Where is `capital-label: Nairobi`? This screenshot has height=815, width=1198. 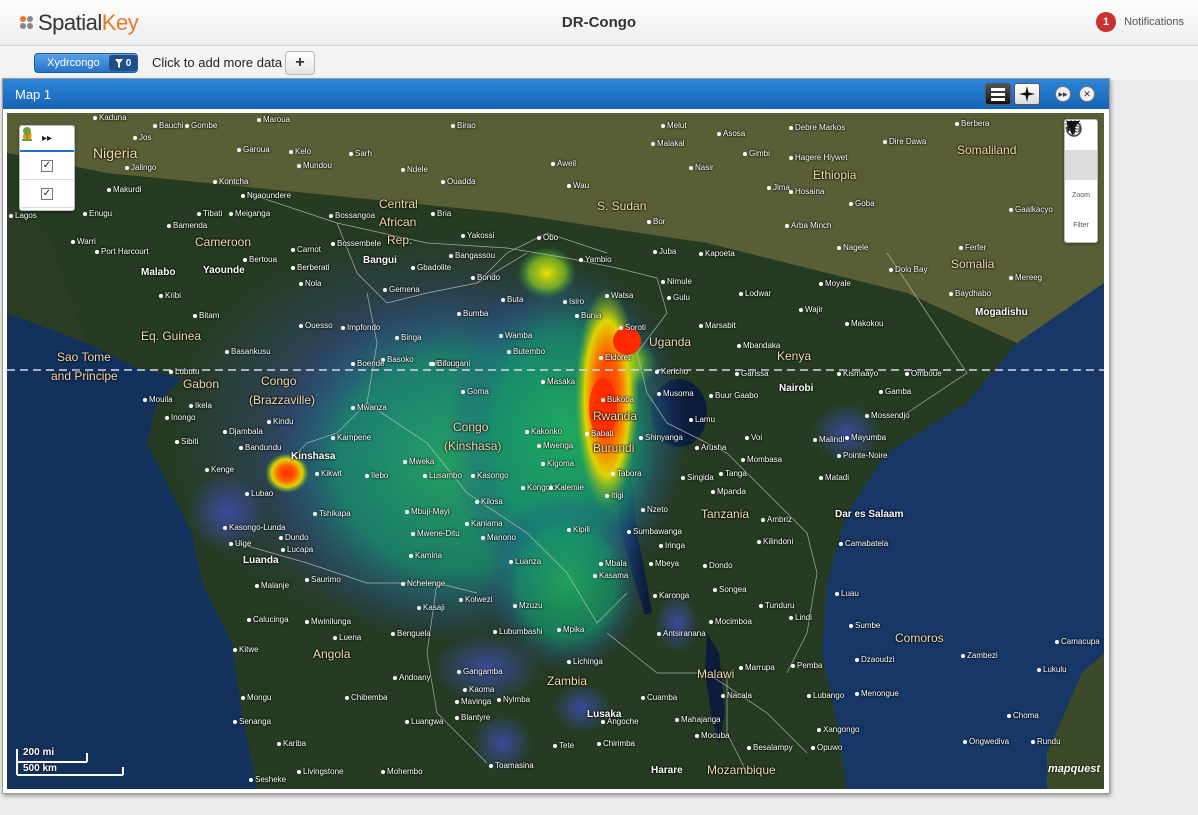
capital-label: Nairobi is located at coordinates (796, 388).